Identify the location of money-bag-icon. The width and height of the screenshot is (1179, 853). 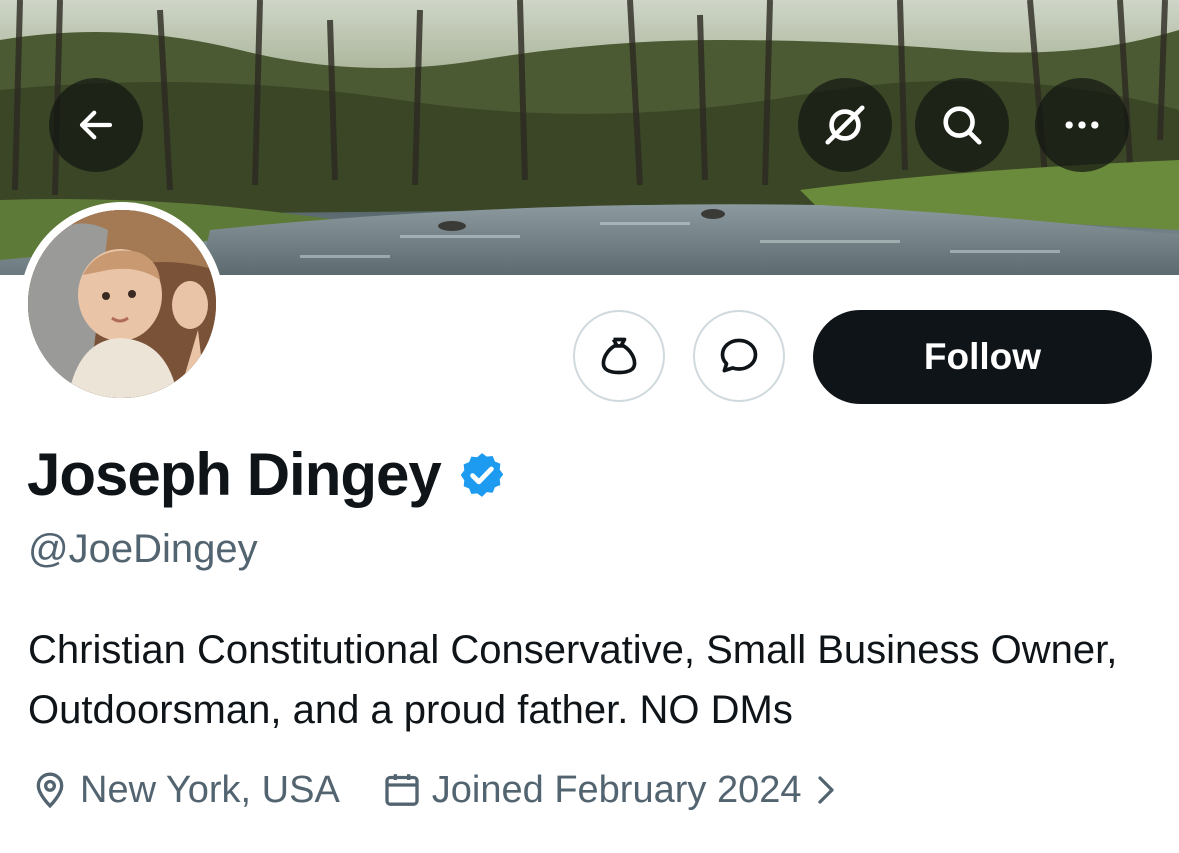
(619, 356).